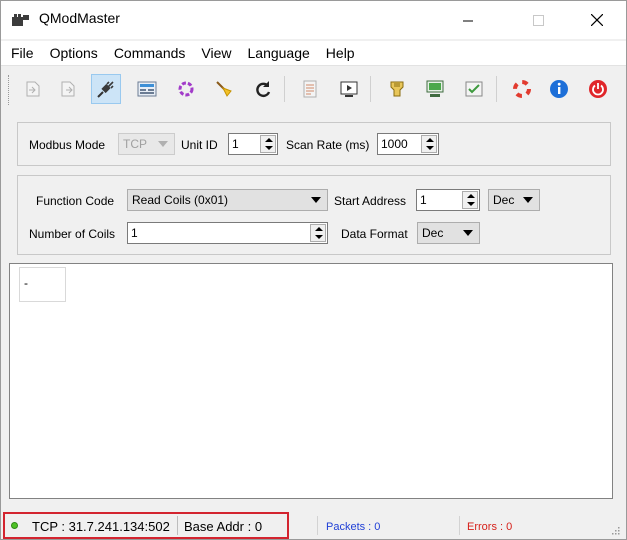 The height and width of the screenshot is (540, 627). I want to click on resize-grip-icon, so click(615, 530).